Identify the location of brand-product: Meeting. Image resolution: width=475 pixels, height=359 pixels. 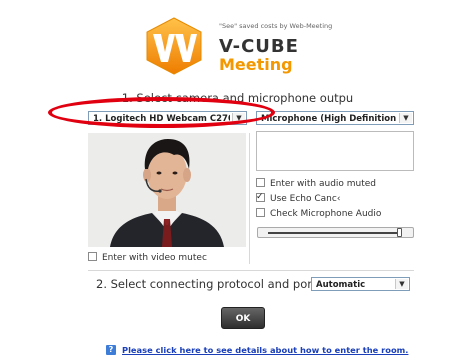
(256, 64).